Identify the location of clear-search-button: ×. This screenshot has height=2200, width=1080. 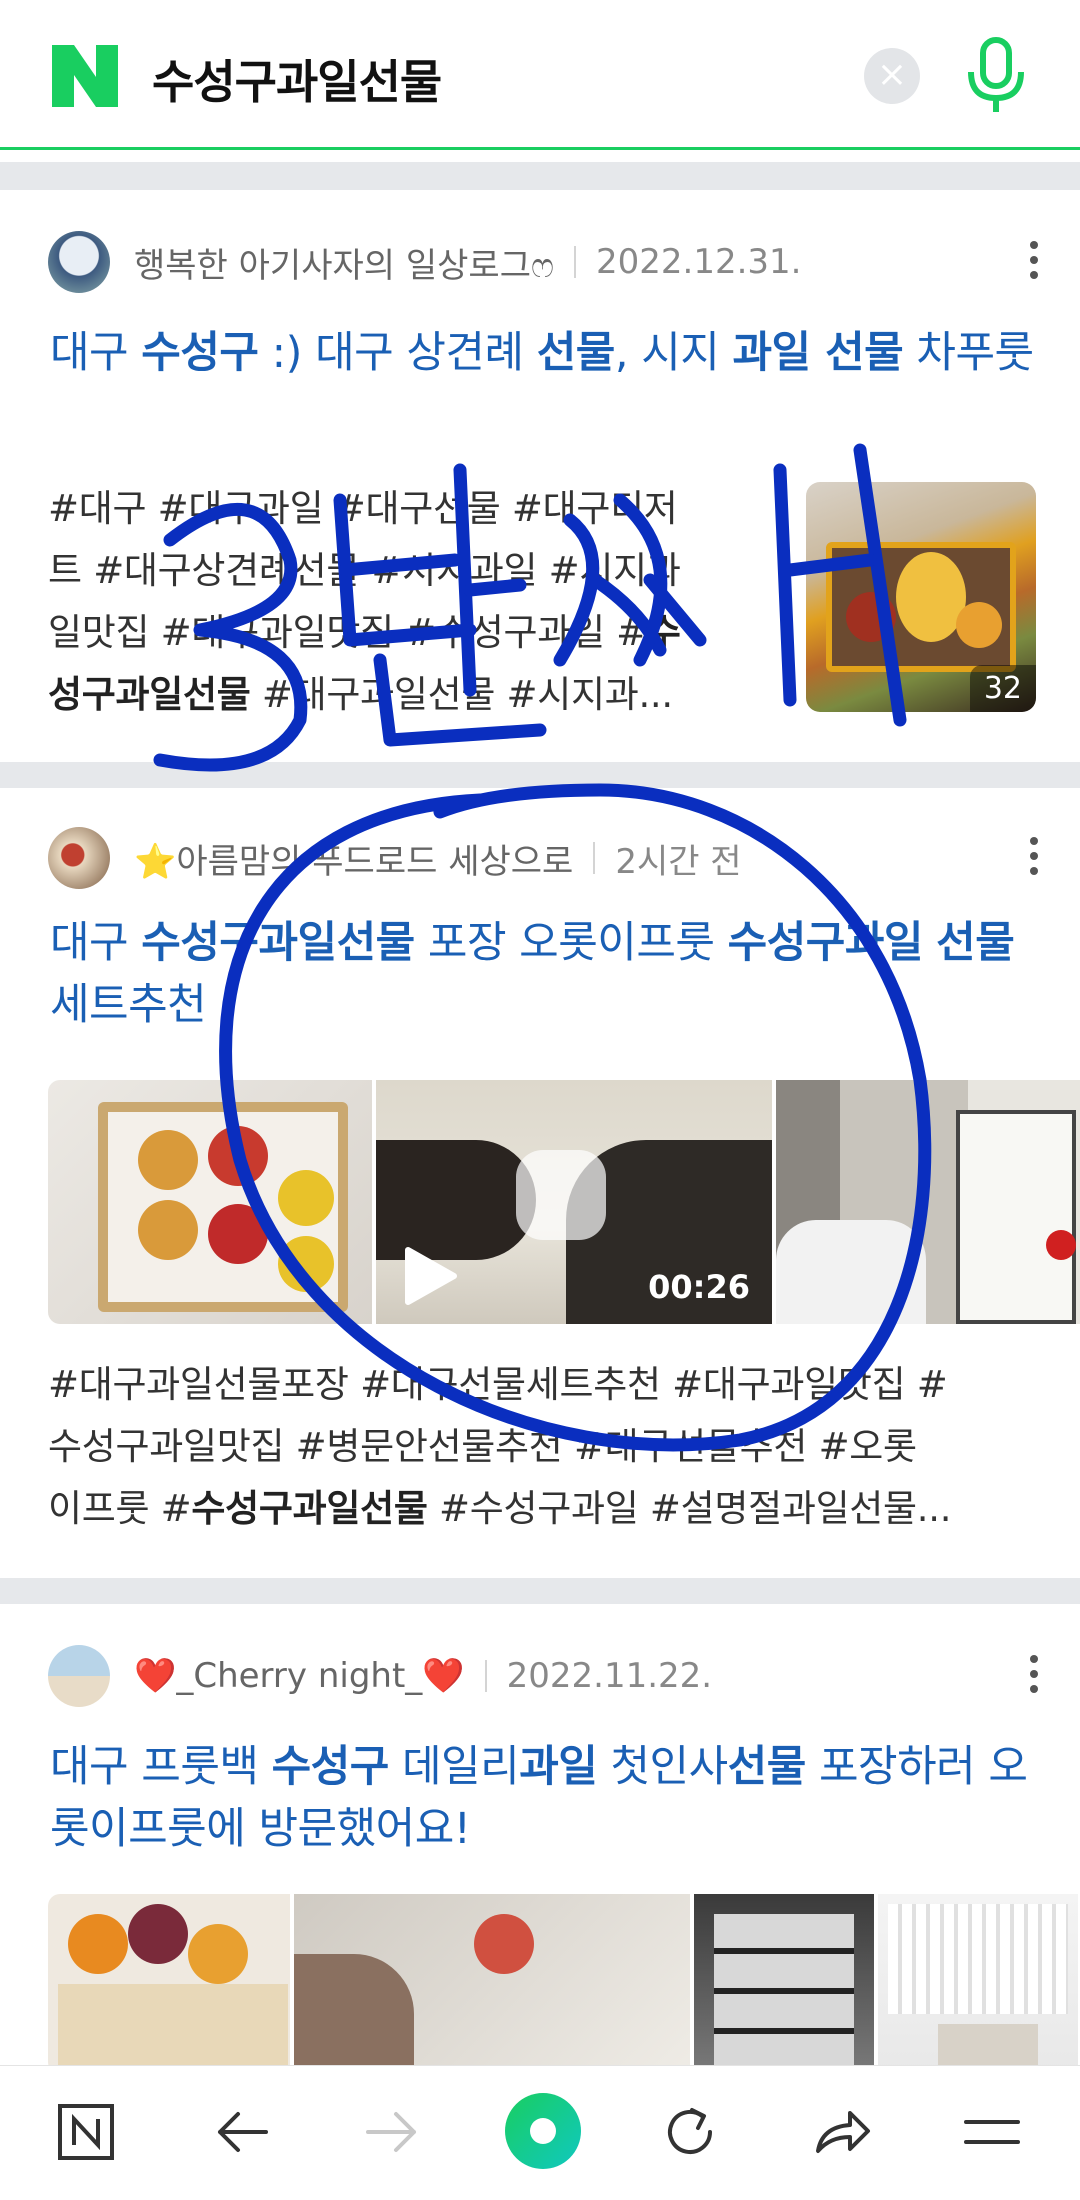
(892, 76).